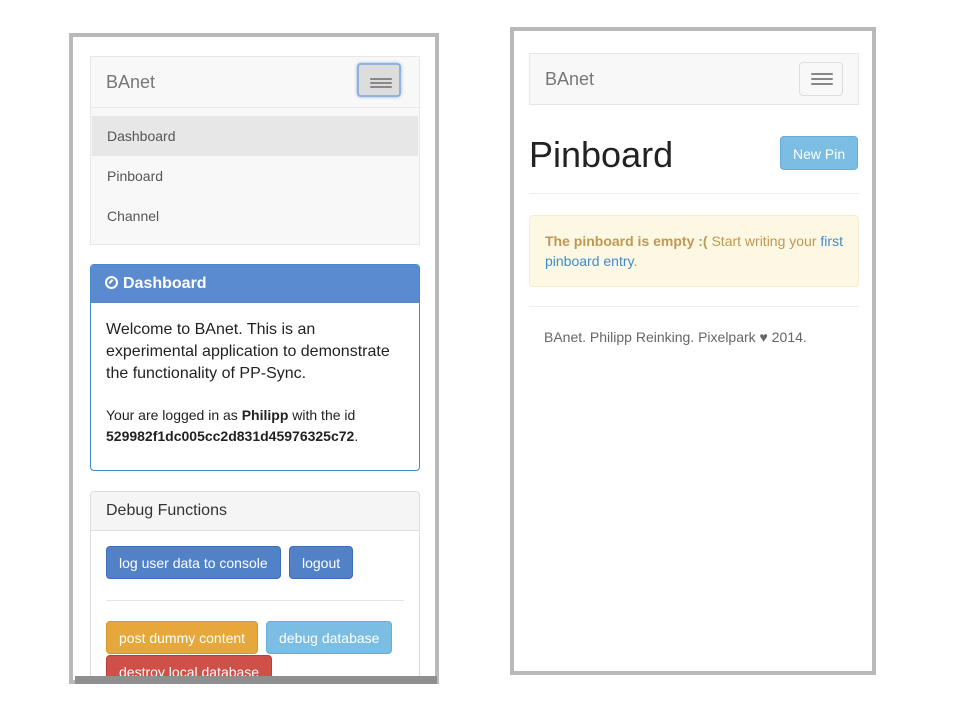 Image resolution: width=965 pixels, height=712 pixels. What do you see at coordinates (694, 79) in the screenshot?
I see `navbar: BAnet` at bounding box center [694, 79].